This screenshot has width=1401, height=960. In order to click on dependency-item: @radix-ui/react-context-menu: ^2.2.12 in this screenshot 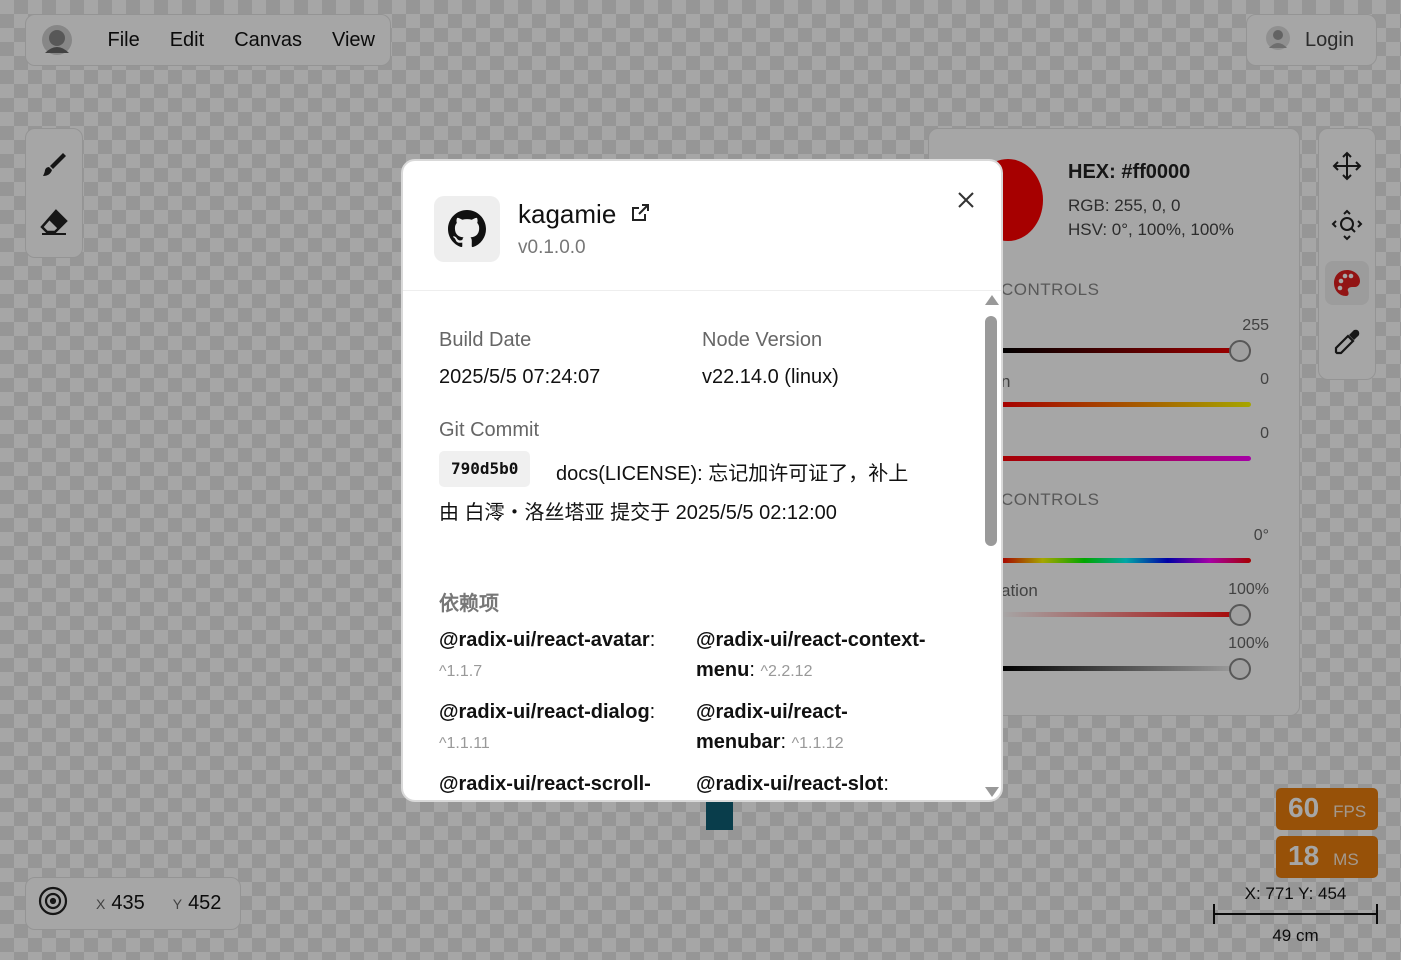, I will do `click(811, 655)`.